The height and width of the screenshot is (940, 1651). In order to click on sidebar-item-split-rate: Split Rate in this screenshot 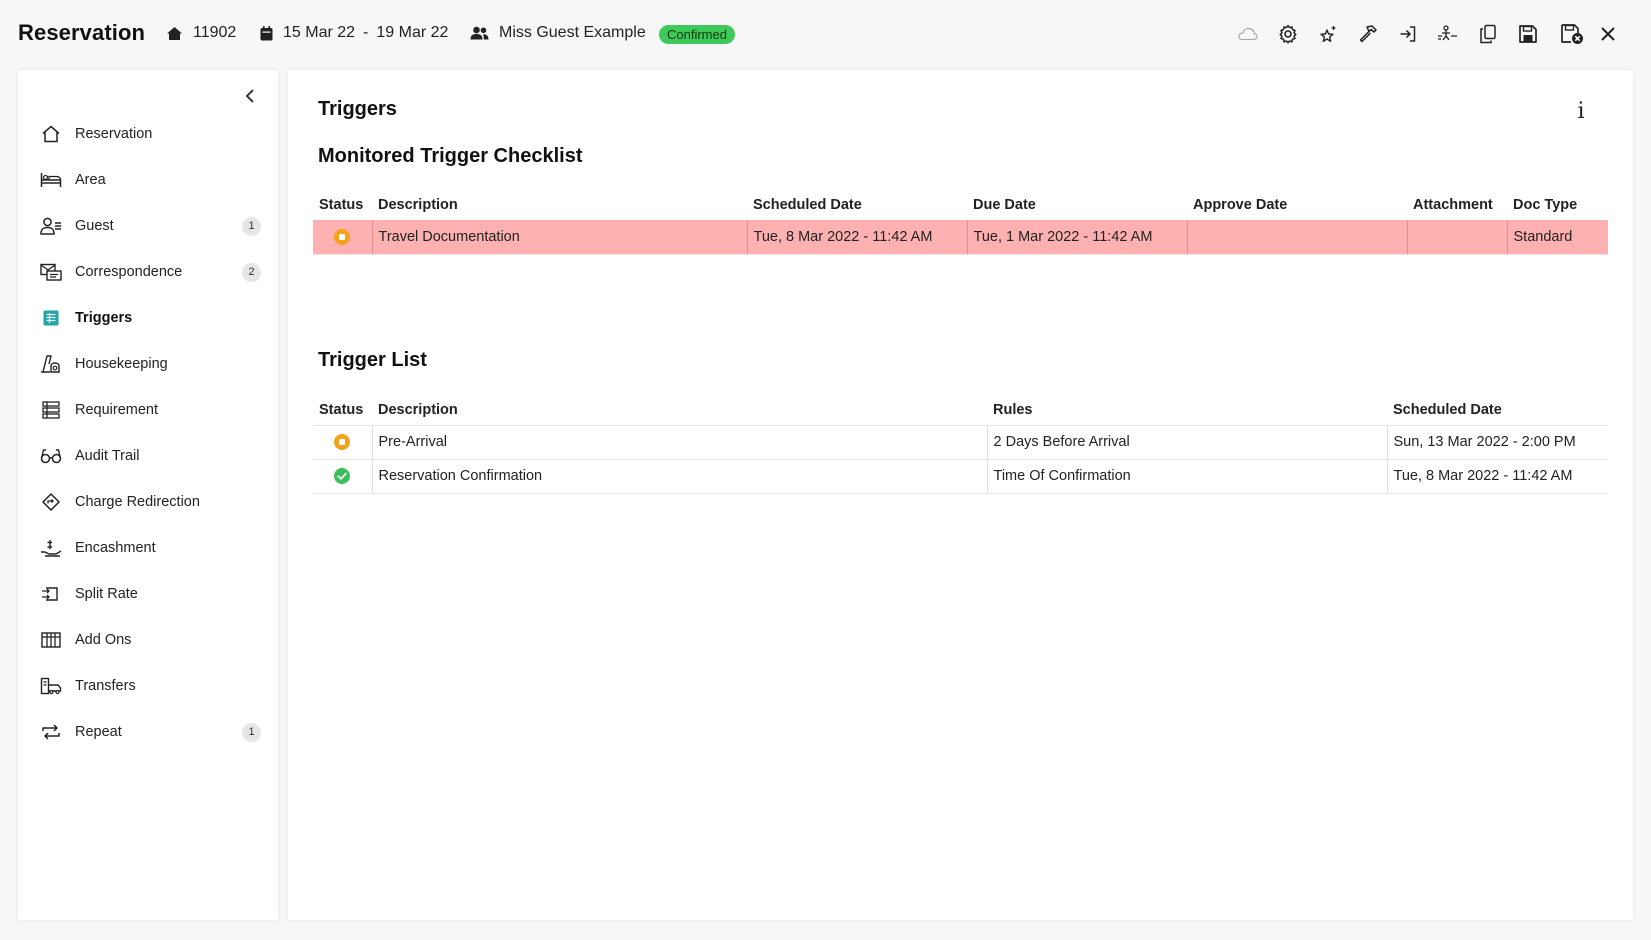, I will do `click(148, 594)`.